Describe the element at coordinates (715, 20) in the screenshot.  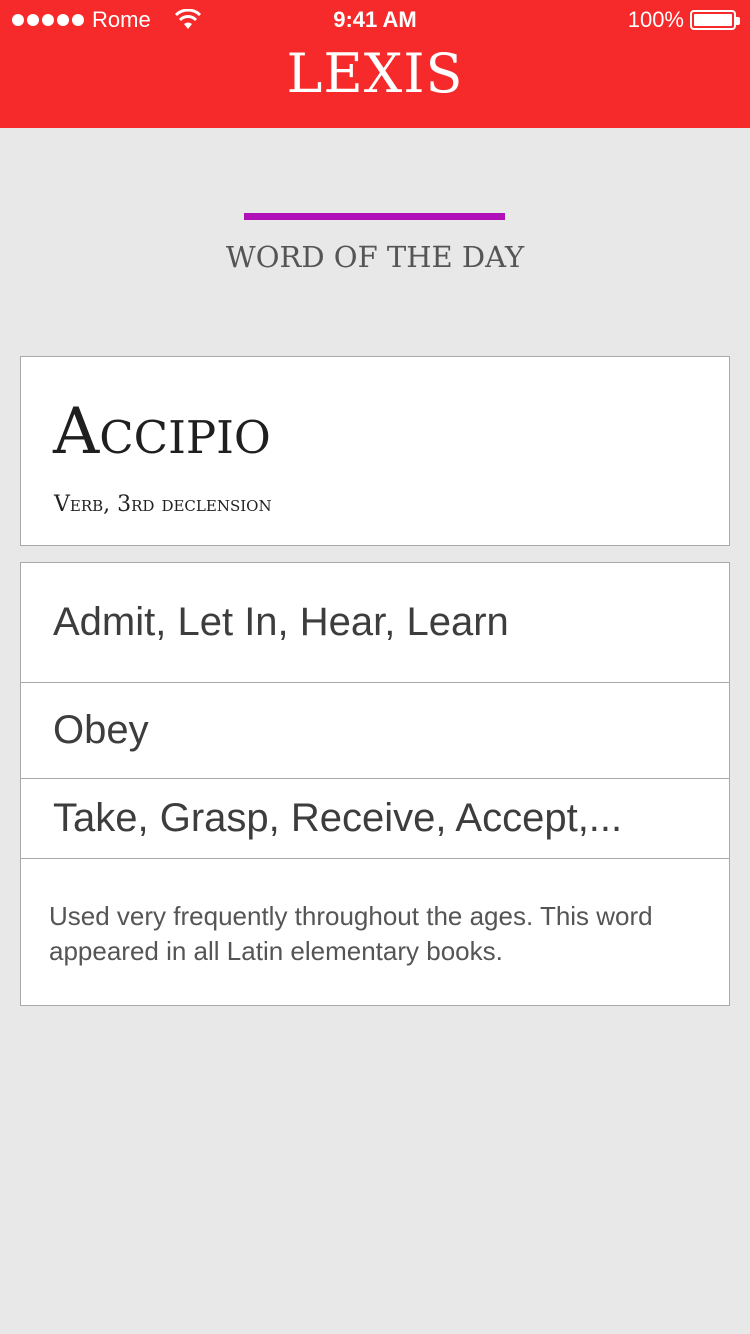
I see `battery-icon` at that location.